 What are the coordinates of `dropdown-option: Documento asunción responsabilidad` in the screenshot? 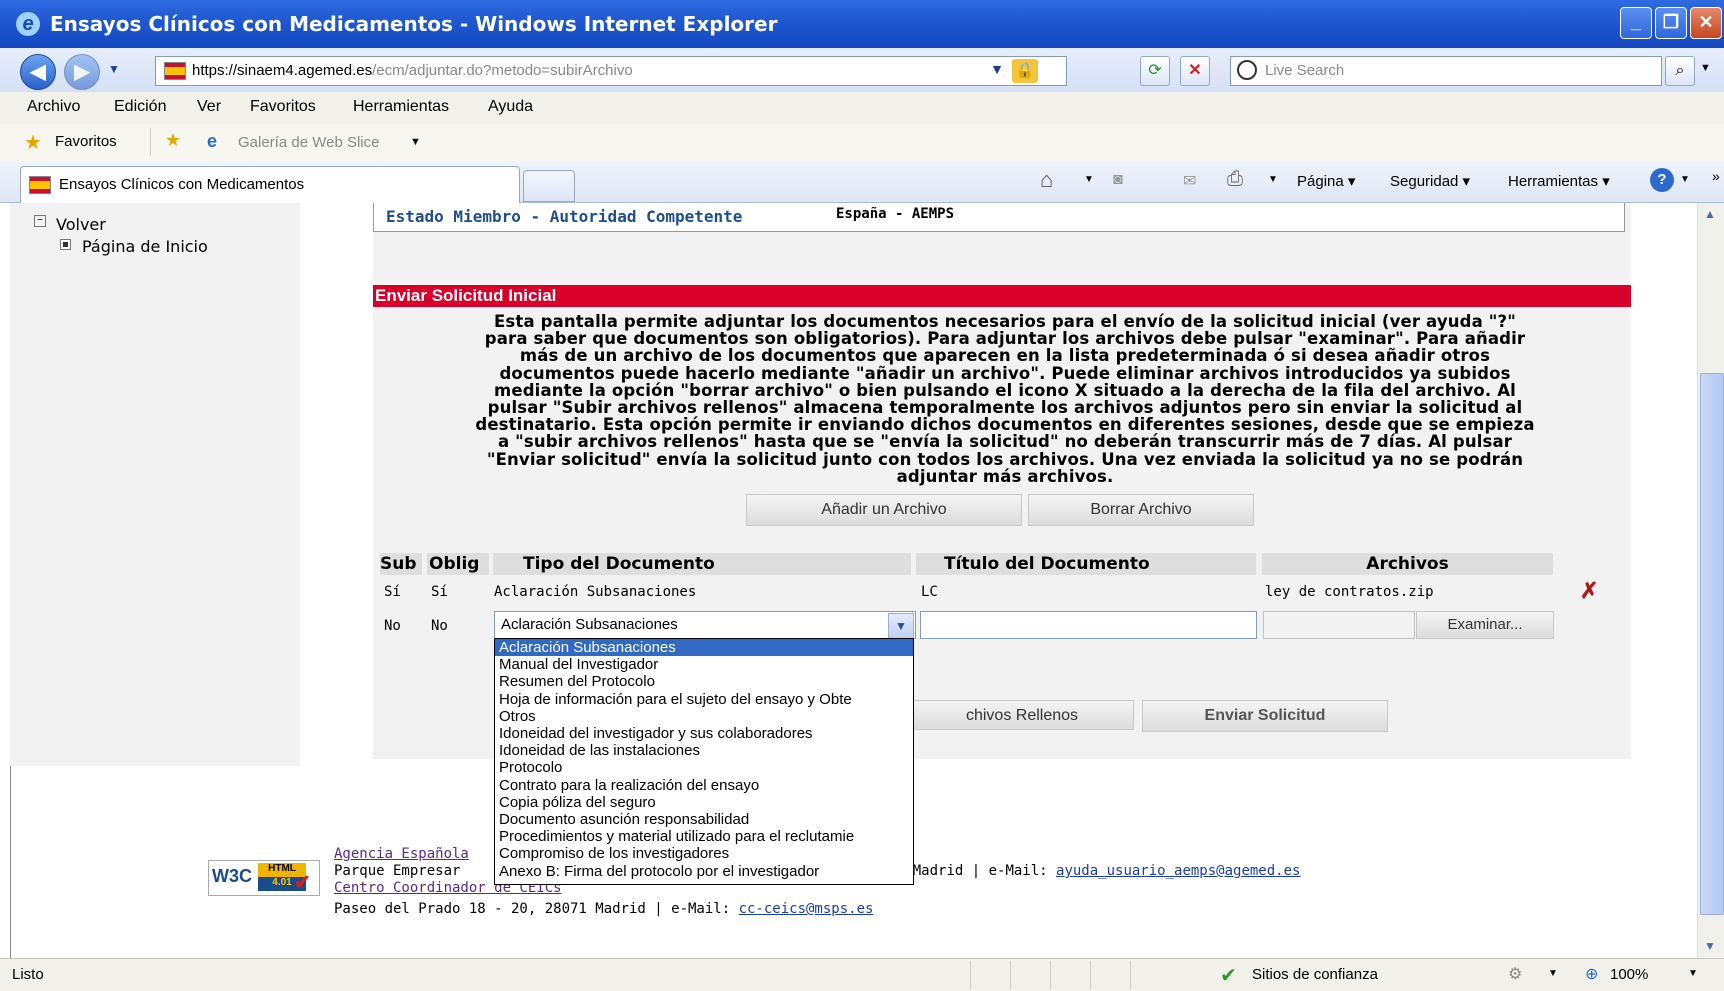 It's located at (704, 819).